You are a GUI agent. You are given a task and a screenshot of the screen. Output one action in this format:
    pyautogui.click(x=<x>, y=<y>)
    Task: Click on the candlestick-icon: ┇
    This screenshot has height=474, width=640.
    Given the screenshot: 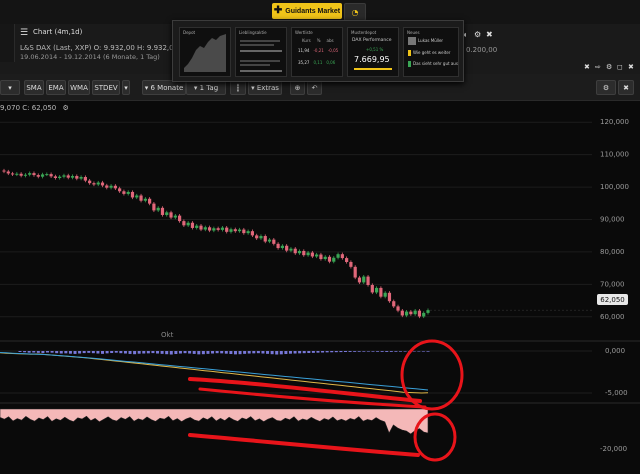 What is the action you would take?
    pyautogui.click(x=238, y=87)
    